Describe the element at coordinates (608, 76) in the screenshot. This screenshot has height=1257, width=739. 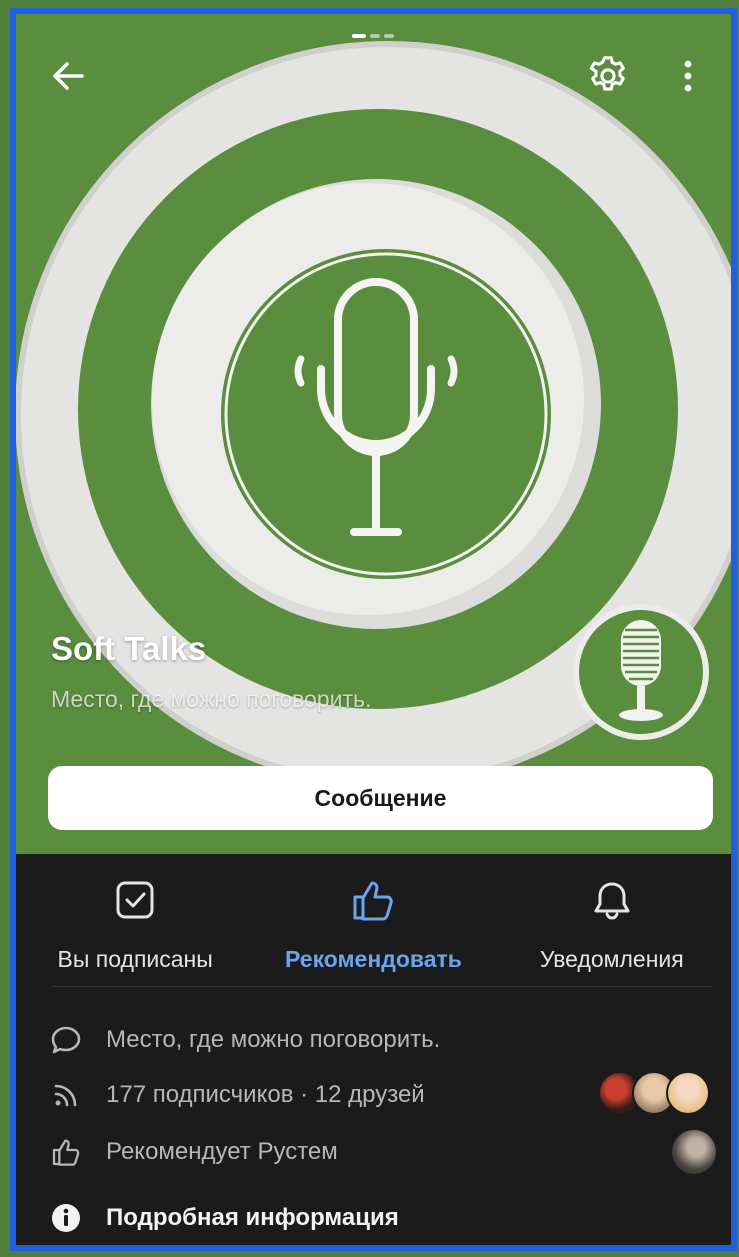
I see `gear-icon` at that location.